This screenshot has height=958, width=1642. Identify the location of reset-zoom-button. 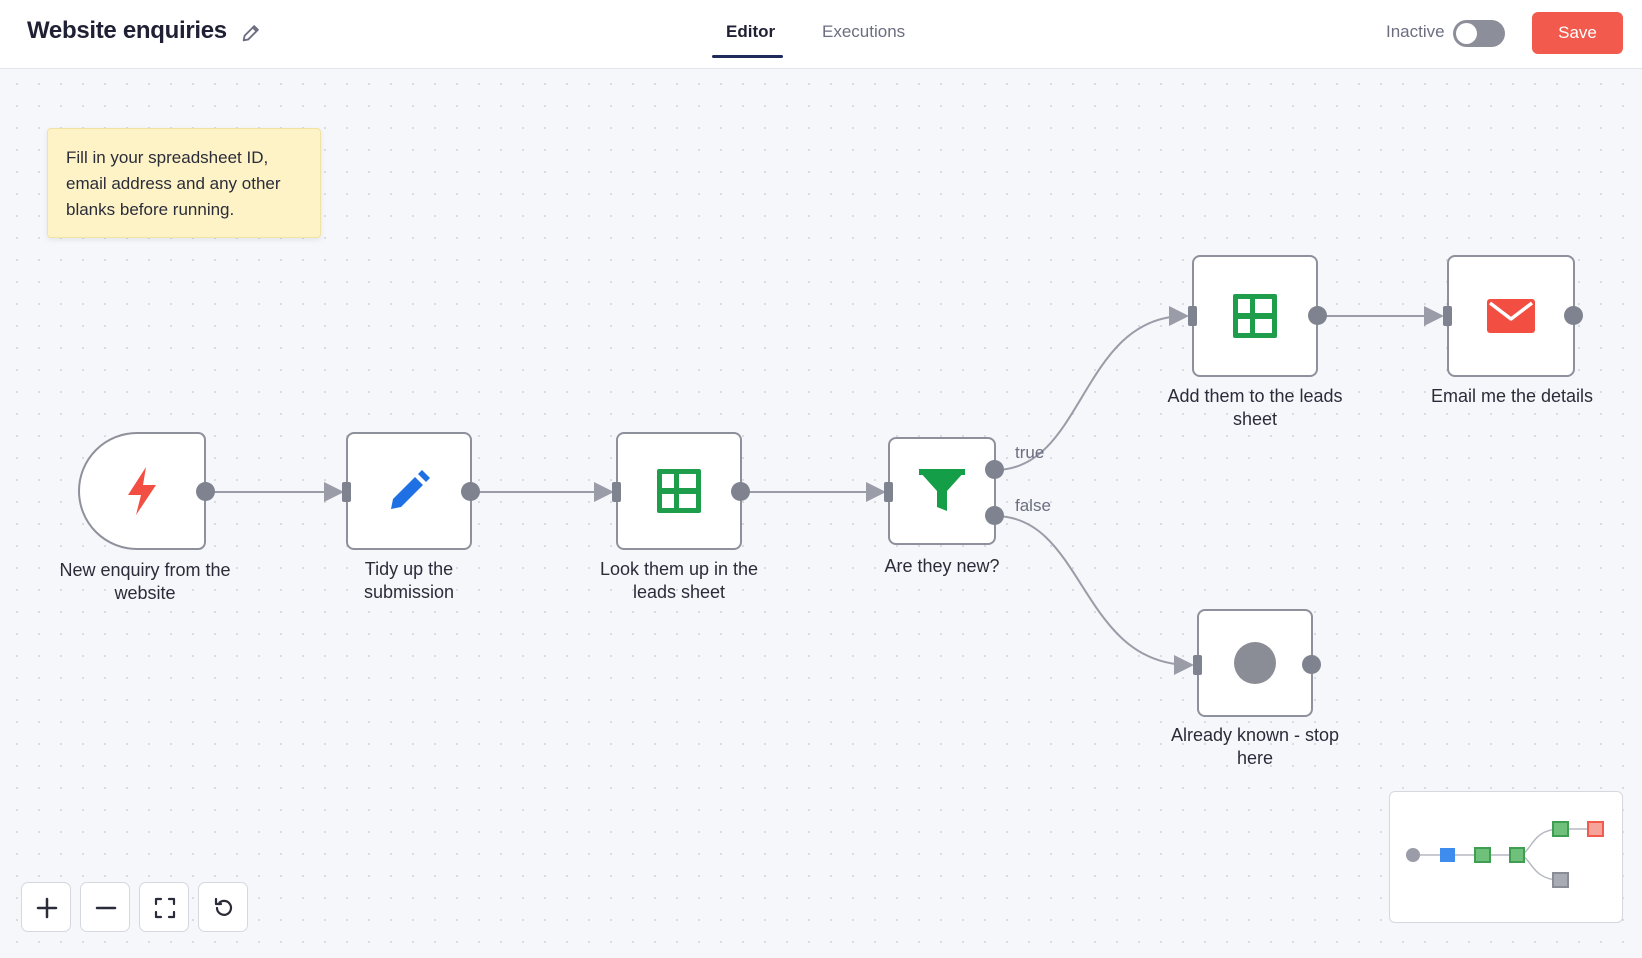
(223, 907).